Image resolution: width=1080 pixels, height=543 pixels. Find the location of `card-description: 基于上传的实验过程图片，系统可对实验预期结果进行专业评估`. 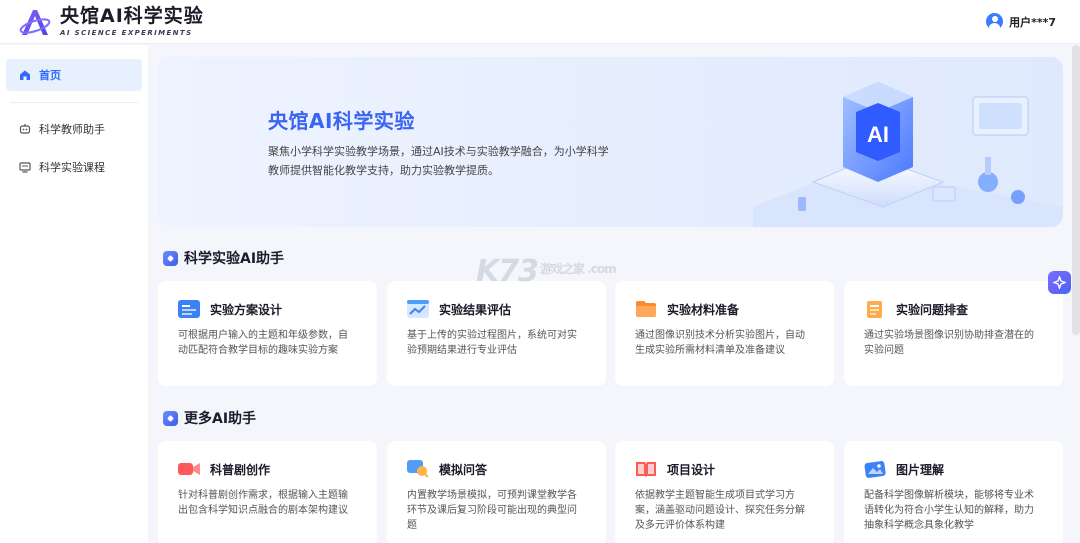

card-description: 基于上传的实验过程图片，系统可对实验预期结果进行专业评估 is located at coordinates (492, 343).